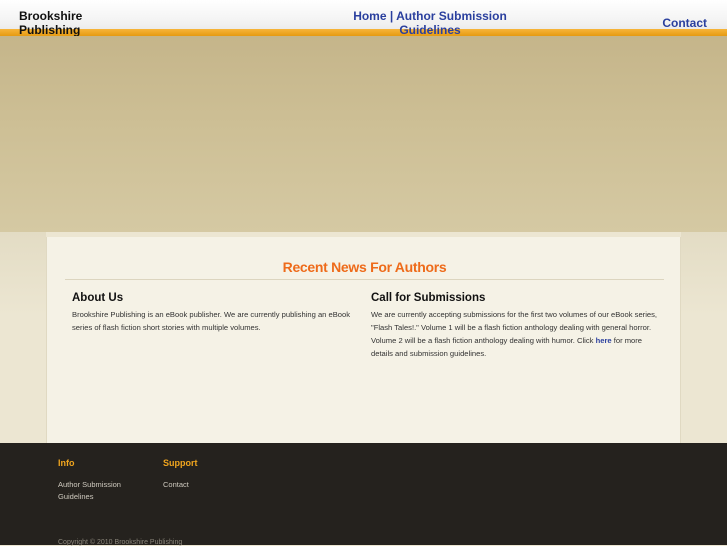 The width and height of the screenshot is (727, 546). What do you see at coordinates (369, 16) in the screenshot?
I see `nav-home-link: Home` at bounding box center [369, 16].